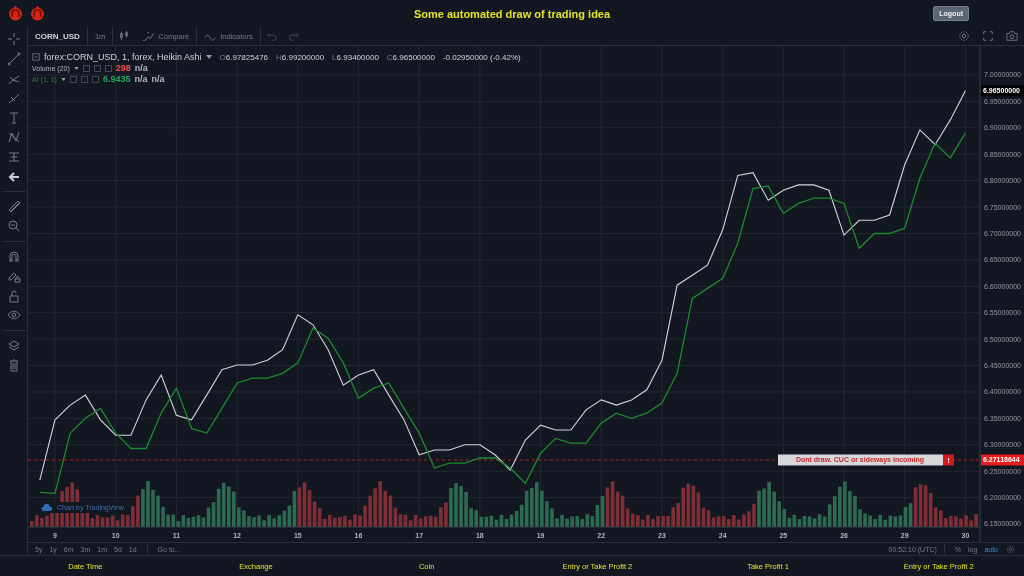  Describe the element at coordinates (1012, 36) in the screenshot. I see `camera-icon` at that location.